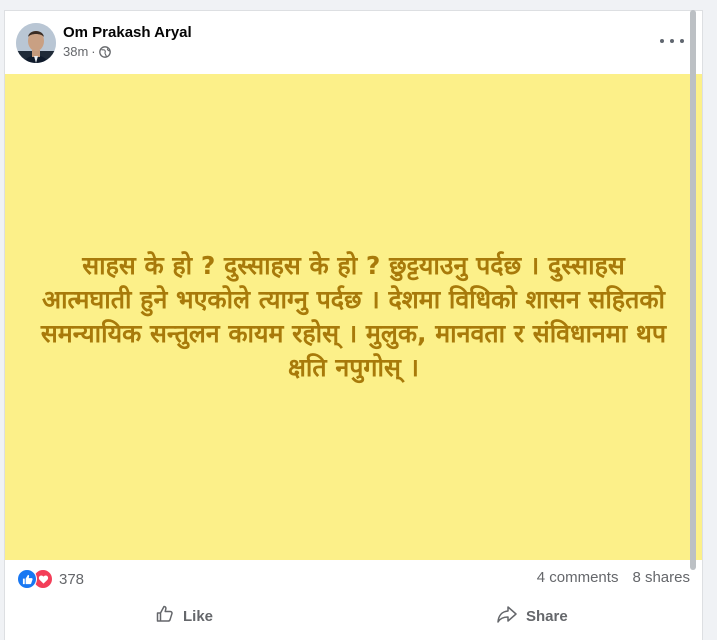 Image resolution: width=717 pixels, height=640 pixels. I want to click on post-timestamp: 38m, so click(75, 51).